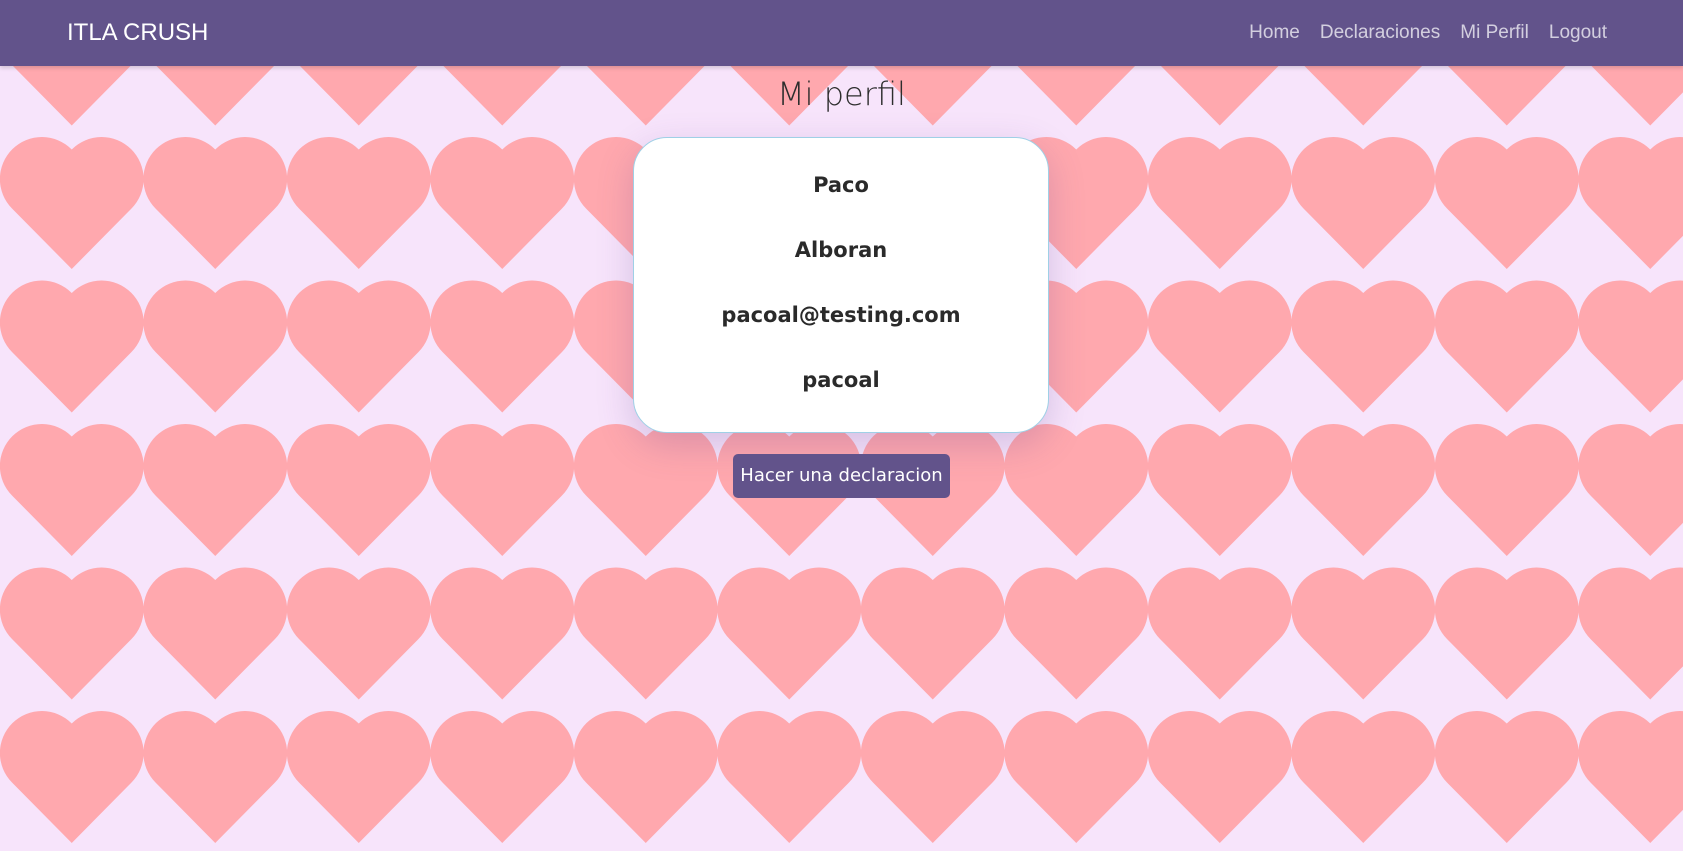  What do you see at coordinates (841, 315) in the screenshot?
I see `profile-email: pacoal@testing.com` at bounding box center [841, 315].